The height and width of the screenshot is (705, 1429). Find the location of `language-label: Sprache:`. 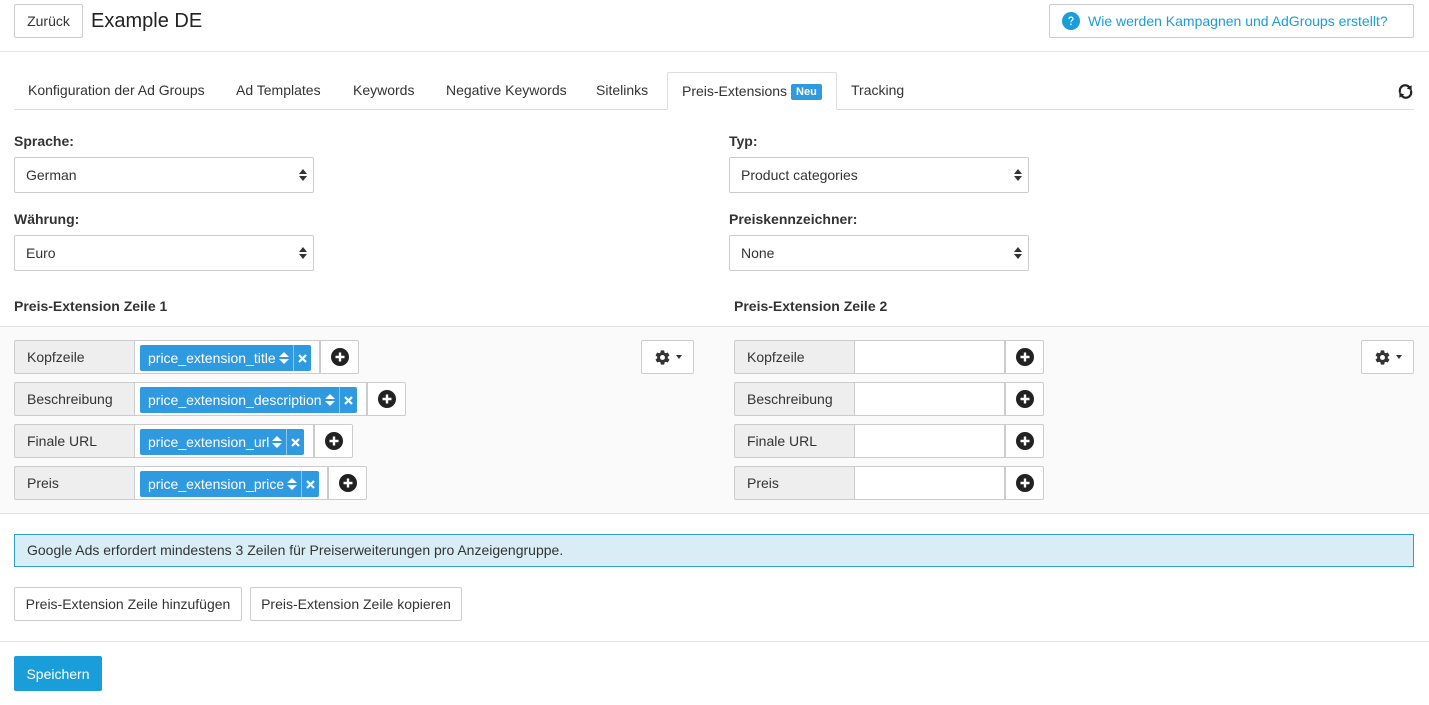

language-label: Sprache: is located at coordinates (44, 141).